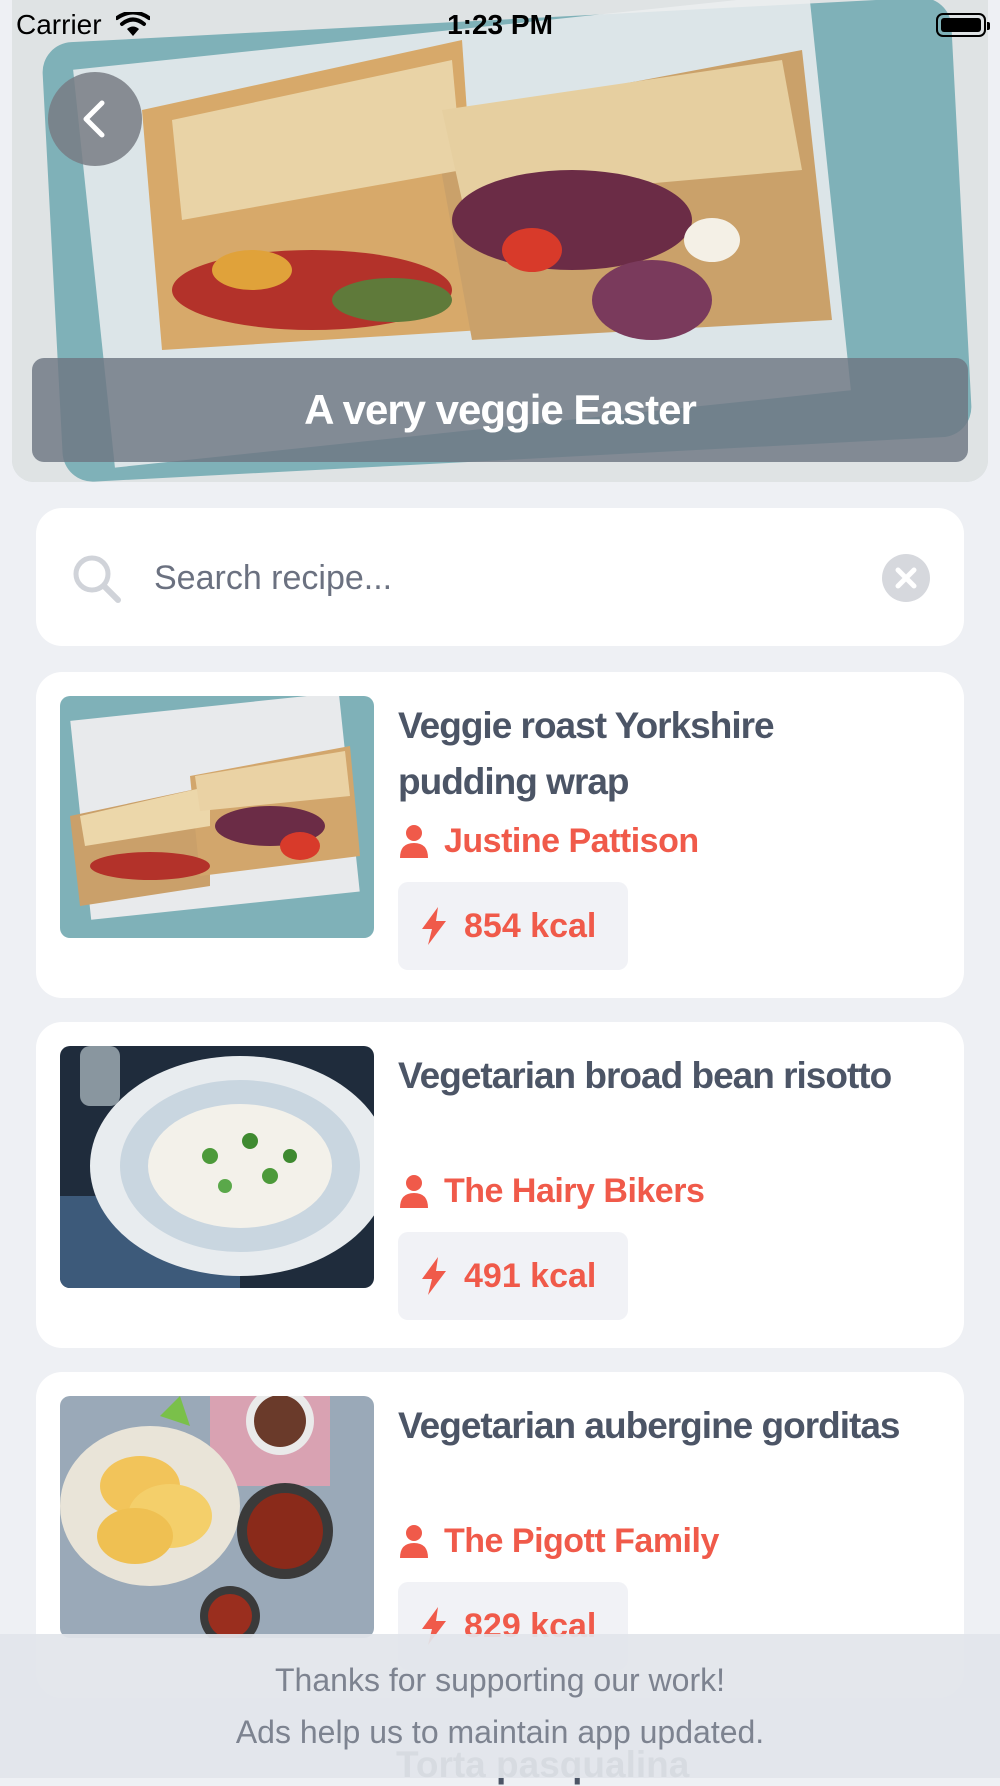 The width and height of the screenshot is (1000, 1786). What do you see at coordinates (97, 579) in the screenshot?
I see `search-icon` at bounding box center [97, 579].